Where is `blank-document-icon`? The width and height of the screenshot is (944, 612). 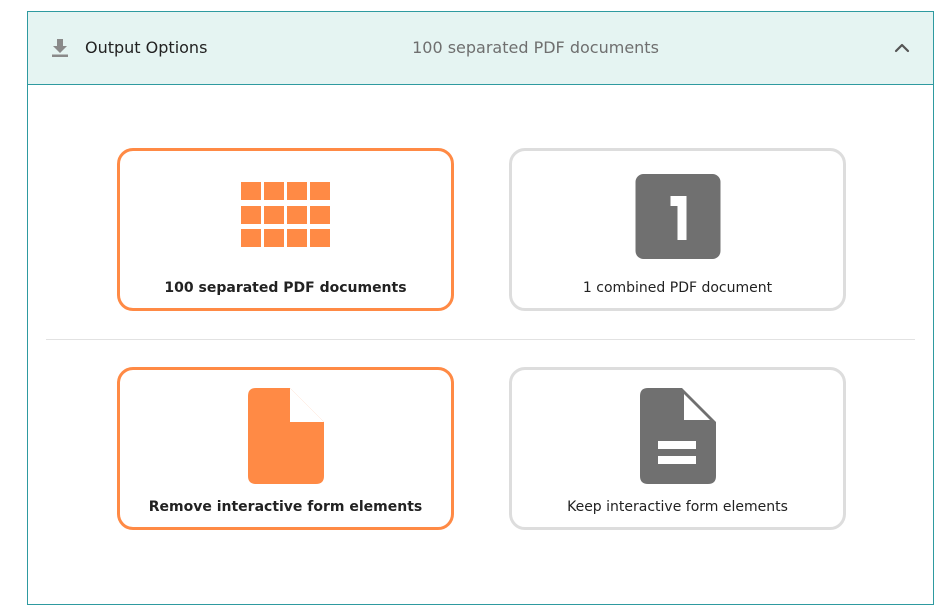
blank-document-icon is located at coordinates (285, 438).